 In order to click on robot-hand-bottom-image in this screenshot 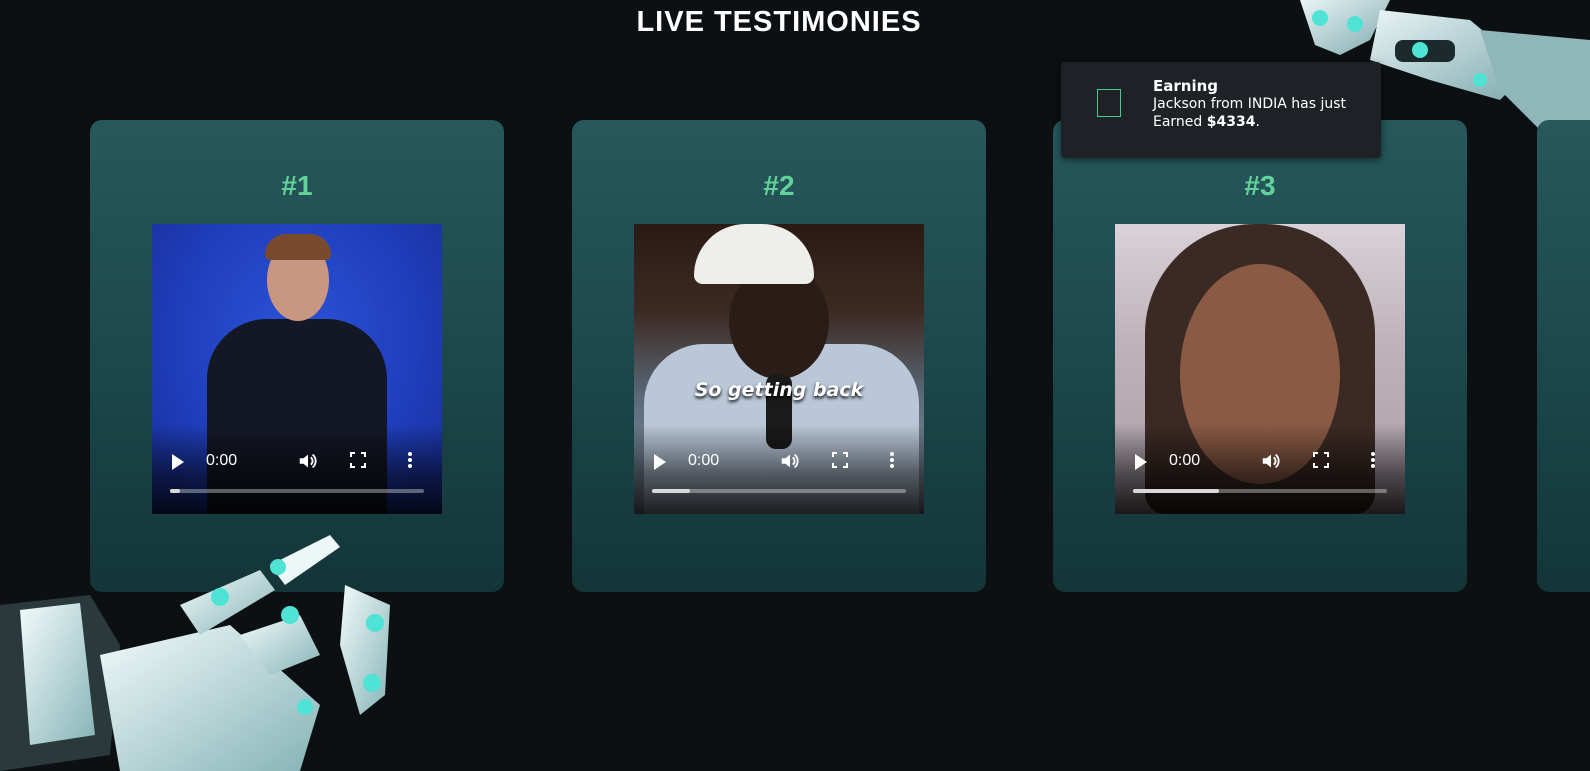, I will do `click(195, 653)`.